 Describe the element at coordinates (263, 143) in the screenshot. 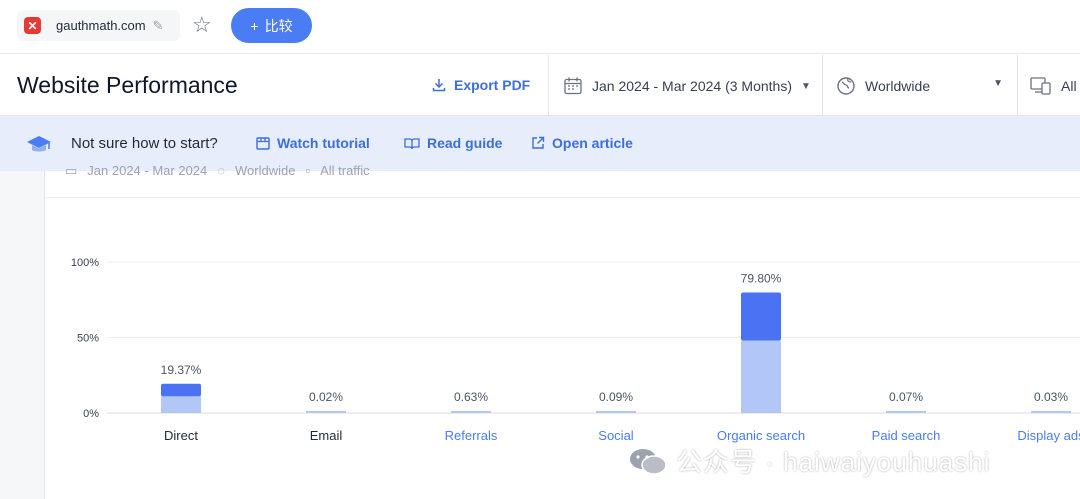

I see `video-icon` at that location.